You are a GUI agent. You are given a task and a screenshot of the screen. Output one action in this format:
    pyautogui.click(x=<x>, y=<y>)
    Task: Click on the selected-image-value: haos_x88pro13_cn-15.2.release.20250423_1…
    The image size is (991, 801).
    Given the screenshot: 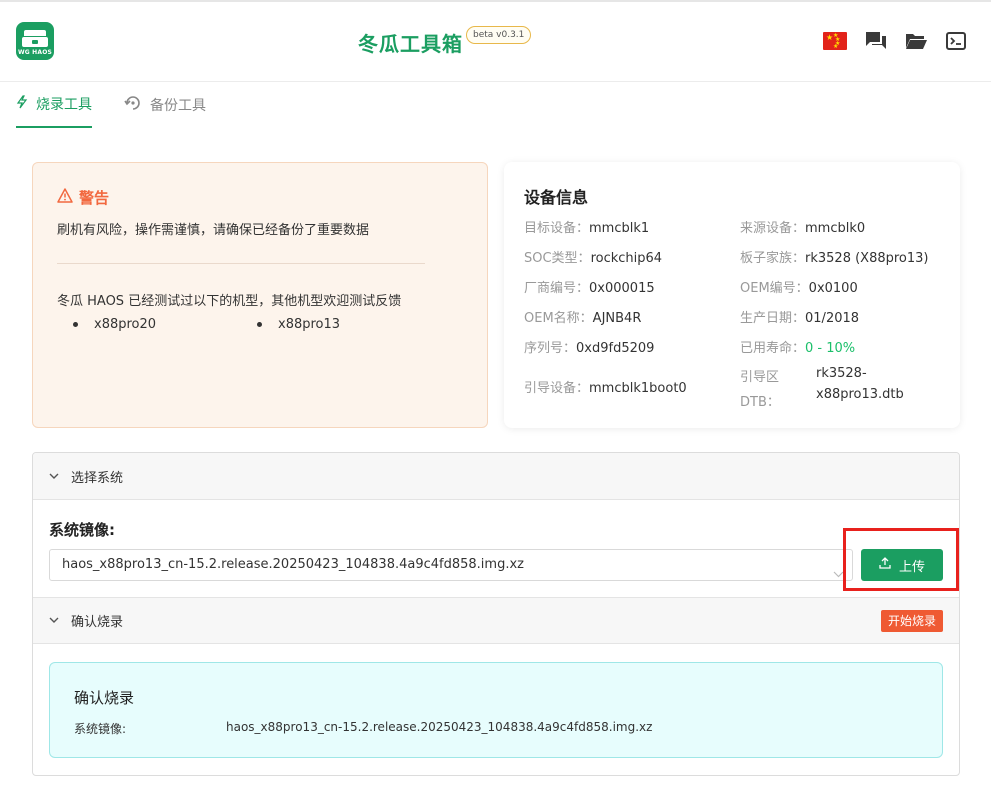 What is the action you would take?
    pyautogui.click(x=293, y=564)
    